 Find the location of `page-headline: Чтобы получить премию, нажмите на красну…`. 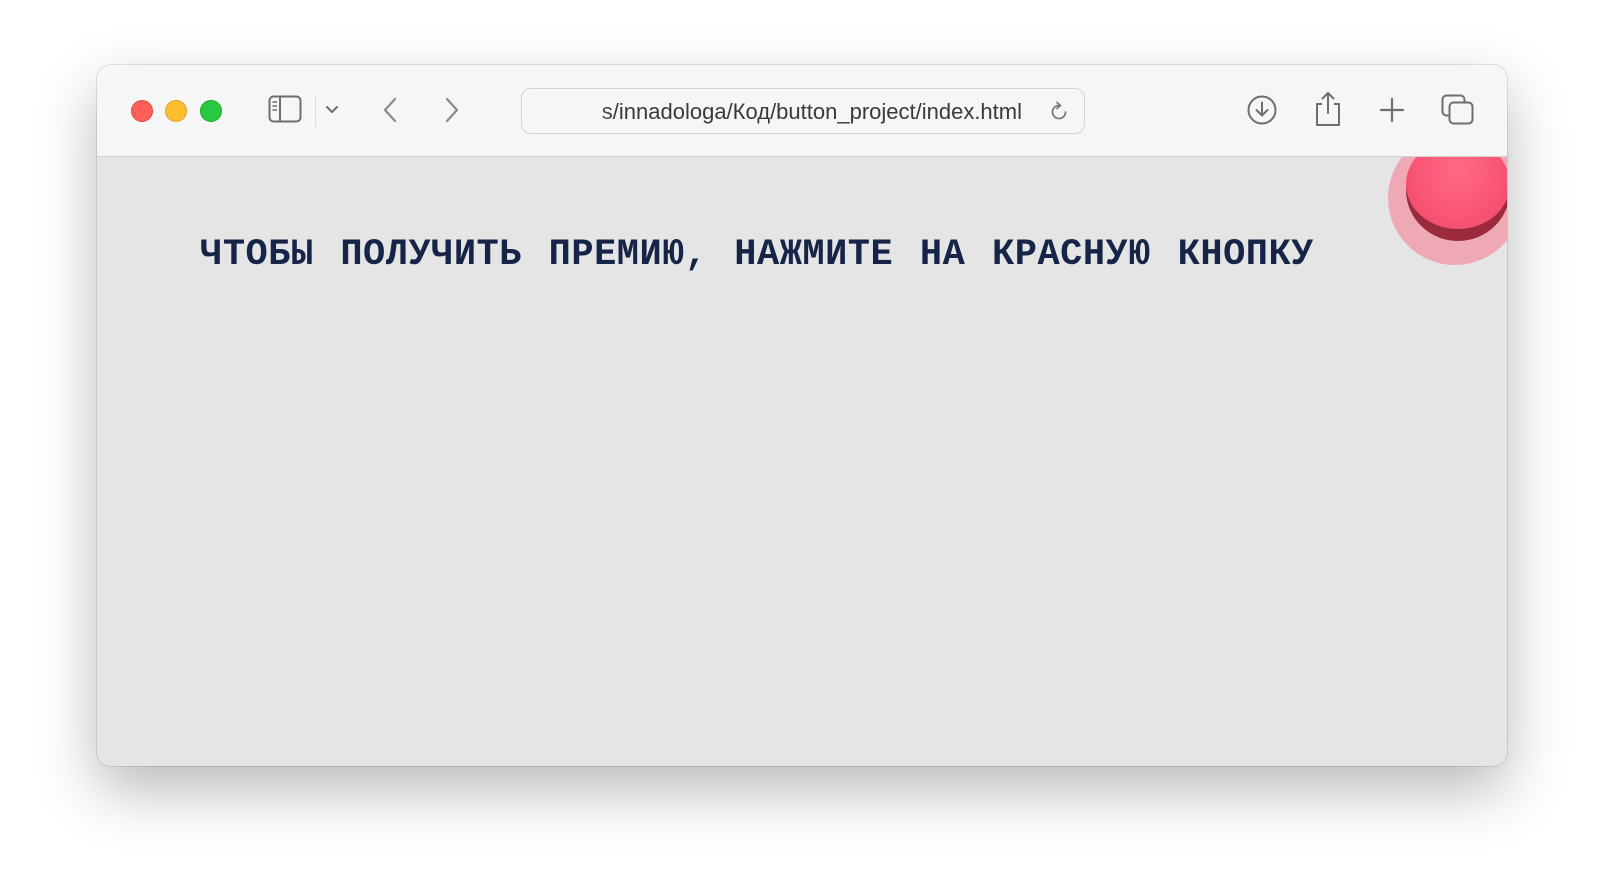

page-headline: Чтобы получить премию, нажмите на красну… is located at coordinates (757, 255).